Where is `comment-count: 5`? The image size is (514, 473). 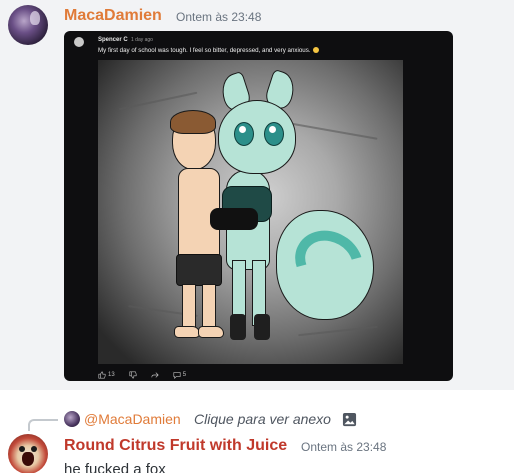 comment-count: 5 is located at coordinates (184, 375).